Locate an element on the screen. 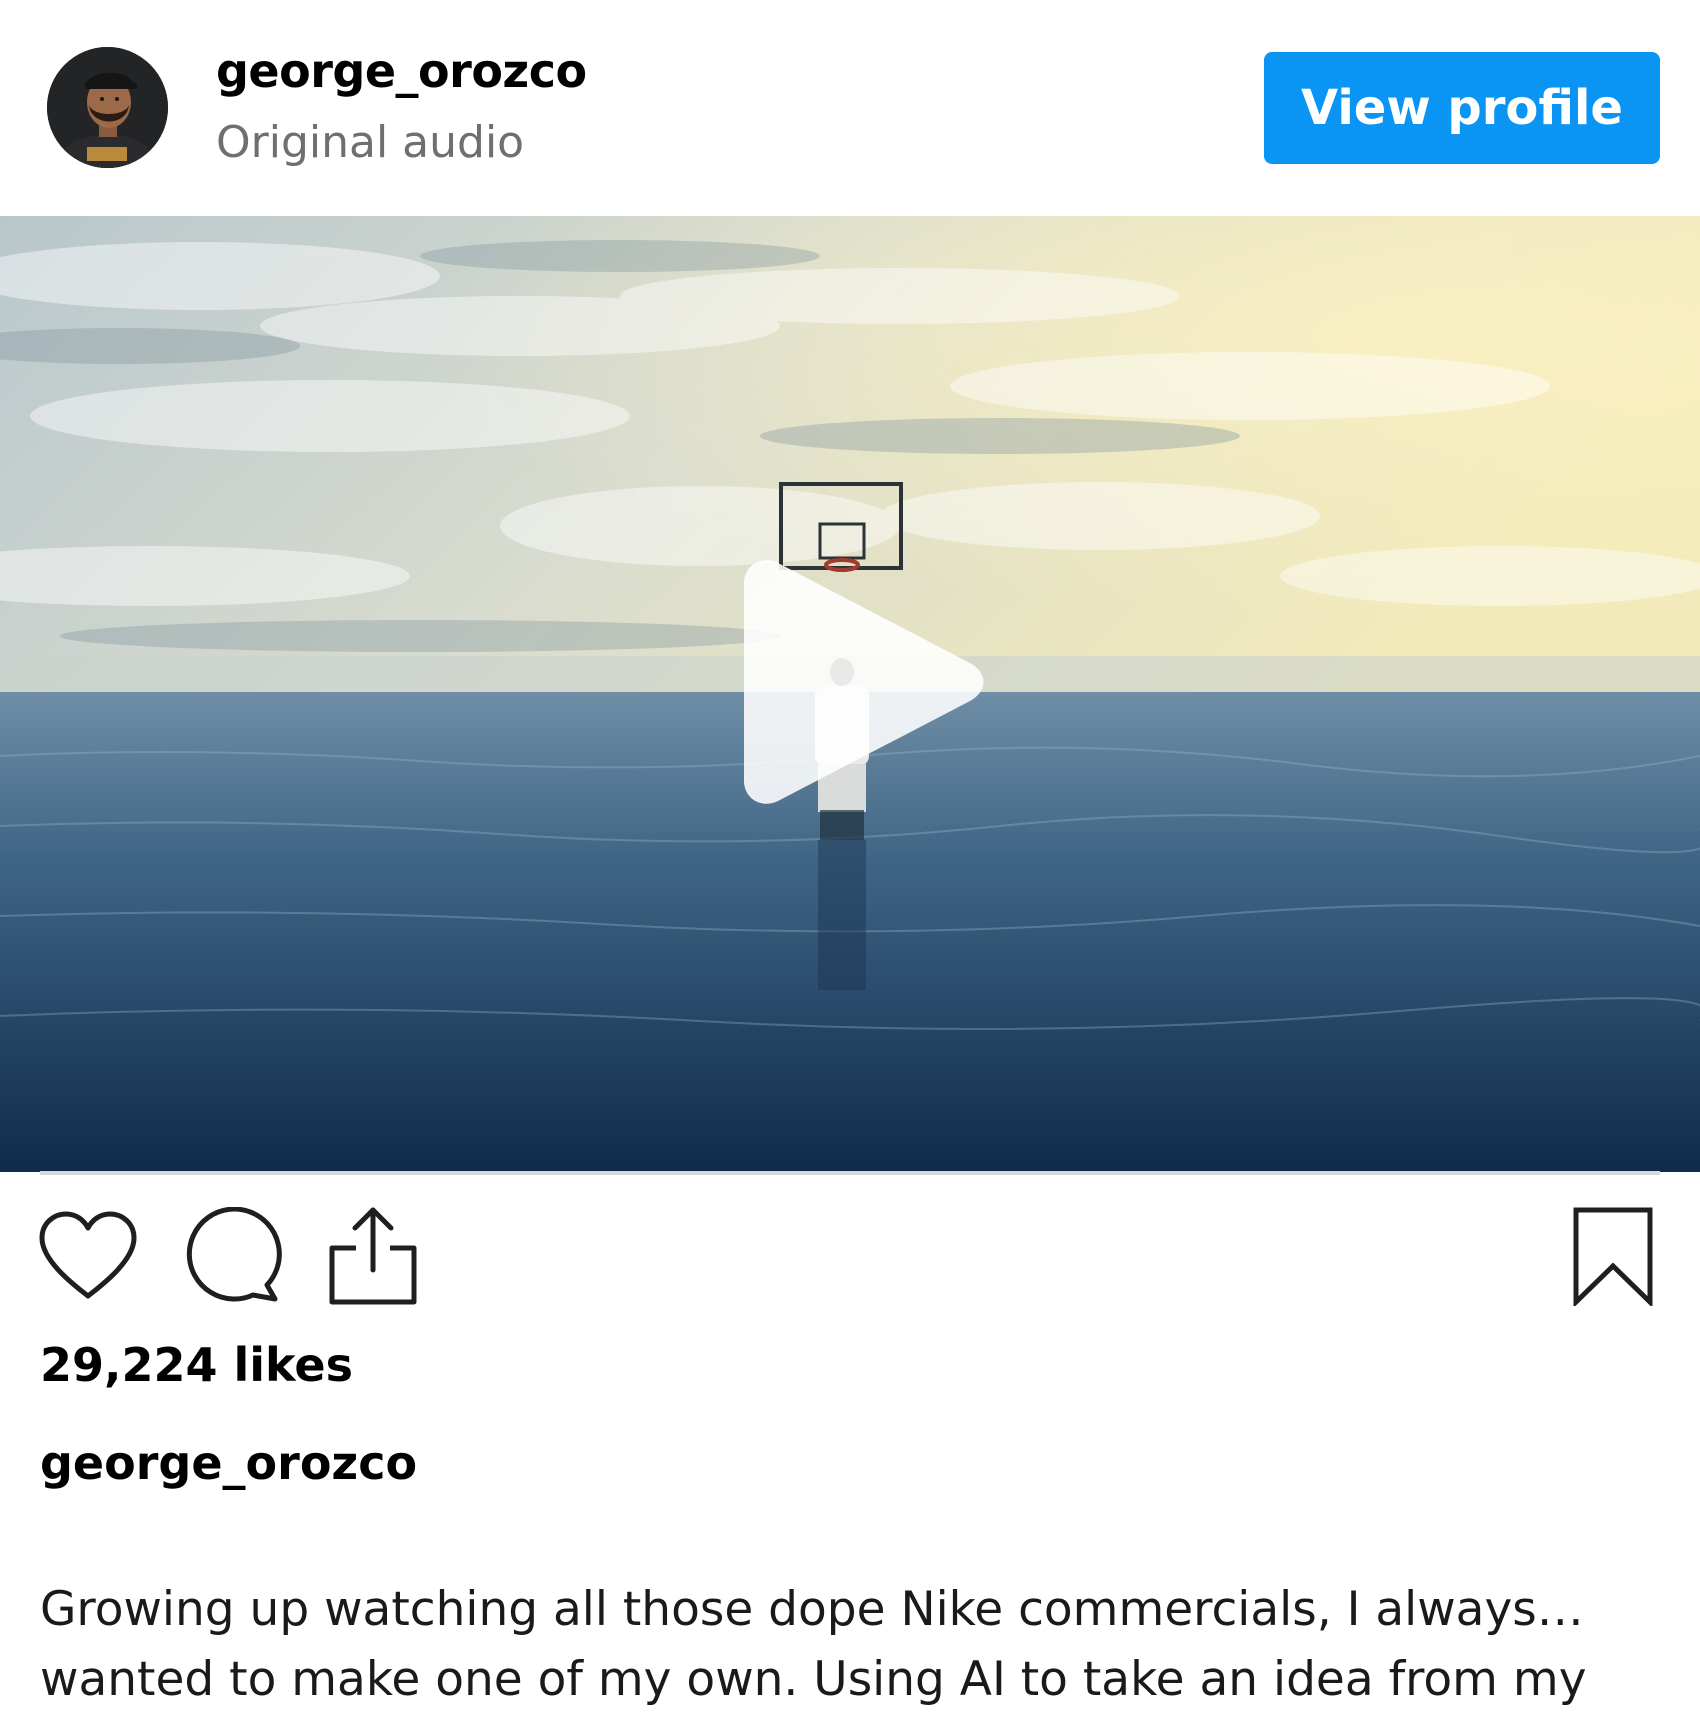 Image resolution: width=1700 pixels, height=1715 pixels. likes-count: 29,224 likes is located at coordinates (196, 1365).